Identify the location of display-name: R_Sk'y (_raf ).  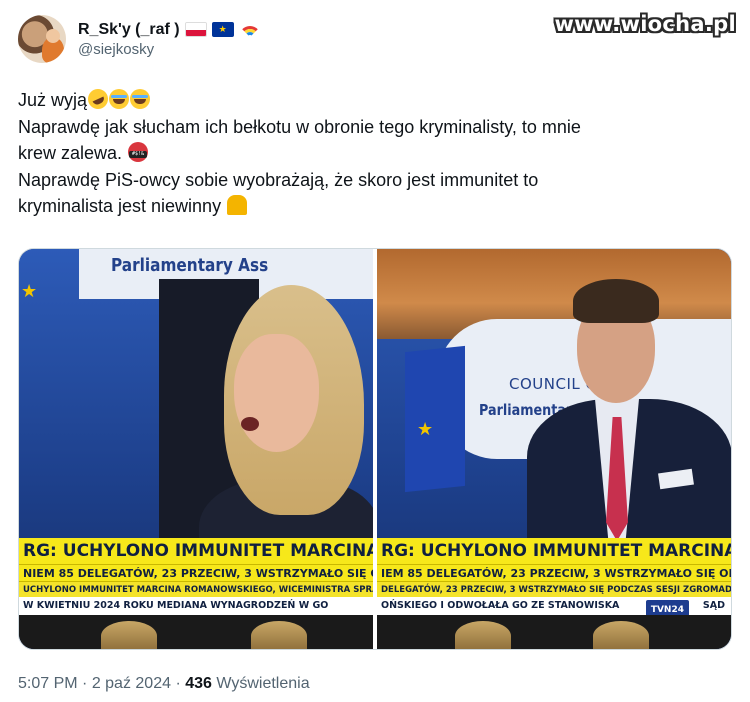
(129, 30).